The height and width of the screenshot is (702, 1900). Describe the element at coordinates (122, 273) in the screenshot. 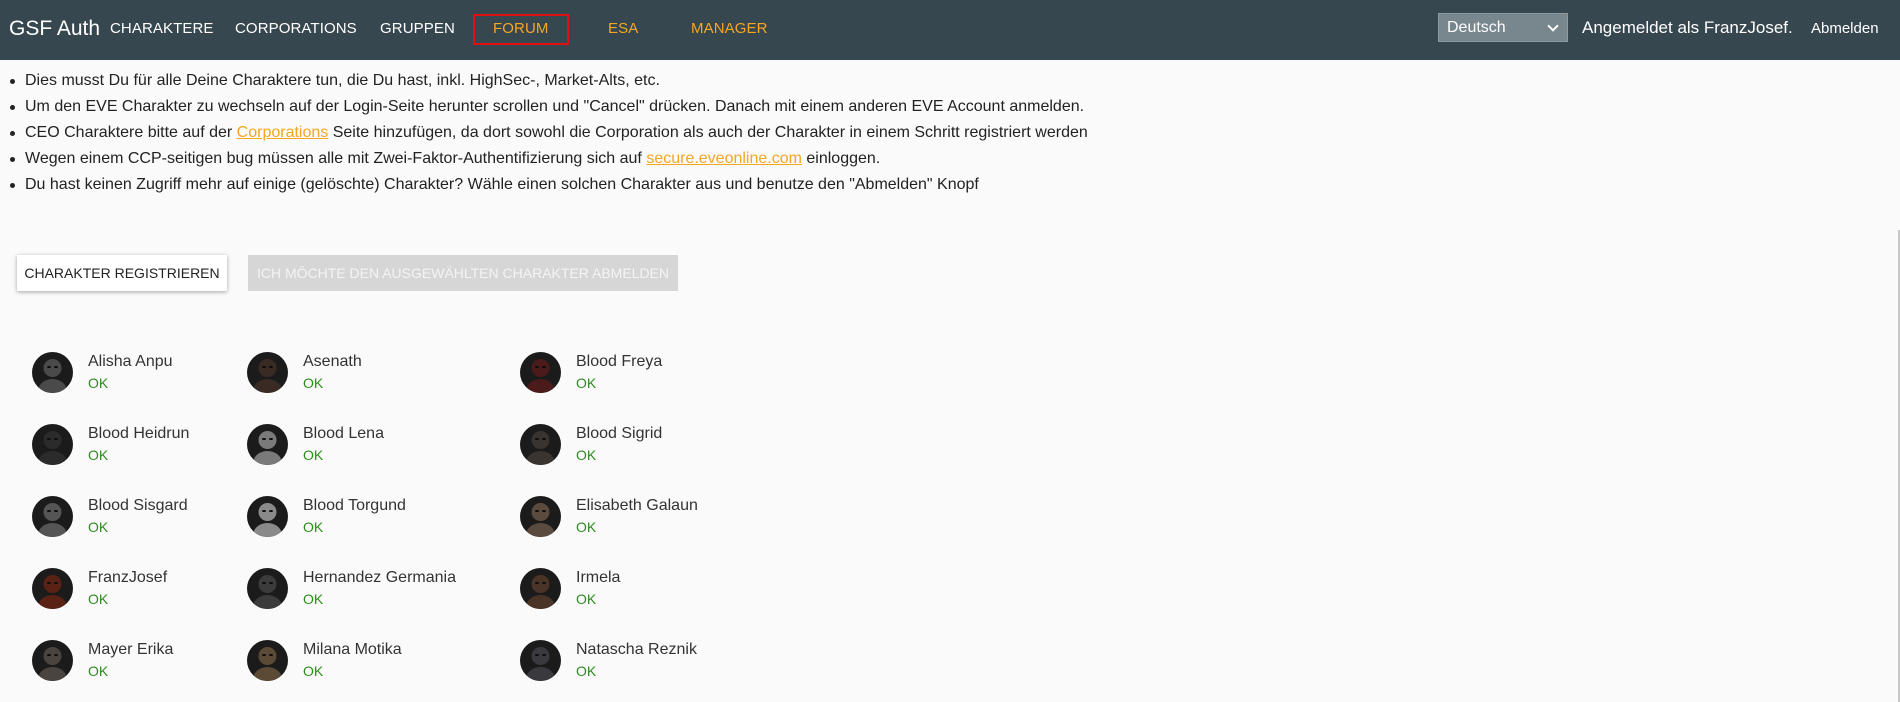

I see `register-character-button: Charakter registrieren` at that location.